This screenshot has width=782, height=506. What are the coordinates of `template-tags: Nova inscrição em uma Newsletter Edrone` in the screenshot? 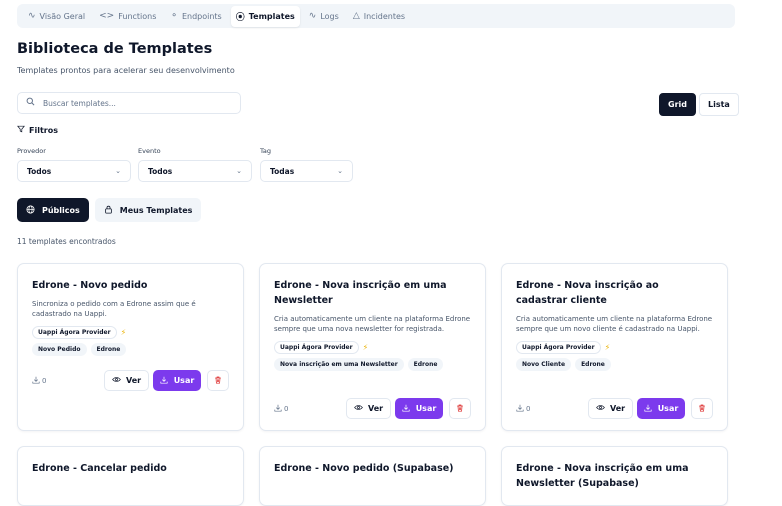 It's located at (372, 364).